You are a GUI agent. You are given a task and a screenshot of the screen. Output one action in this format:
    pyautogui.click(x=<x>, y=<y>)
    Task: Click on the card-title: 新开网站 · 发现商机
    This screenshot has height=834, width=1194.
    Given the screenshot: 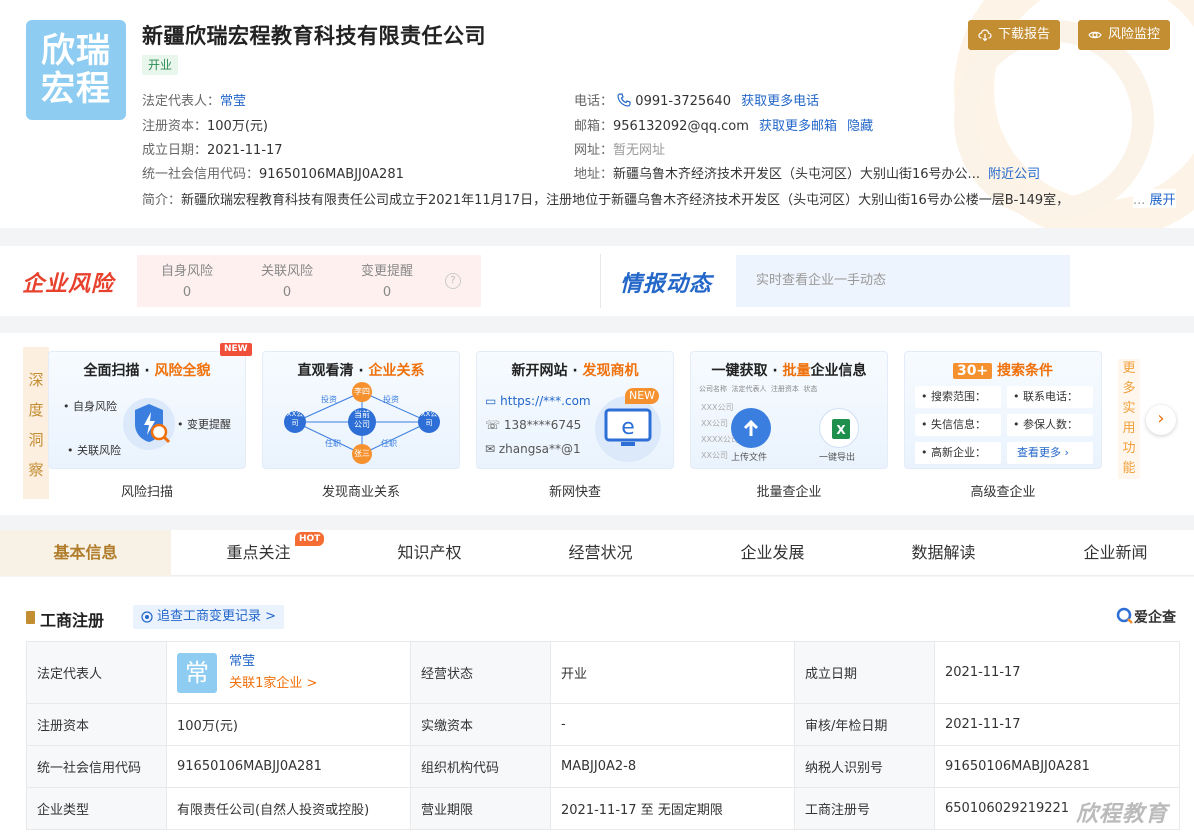 What is the action you would take?
    pyautogui.click(x=575, y=371)
    